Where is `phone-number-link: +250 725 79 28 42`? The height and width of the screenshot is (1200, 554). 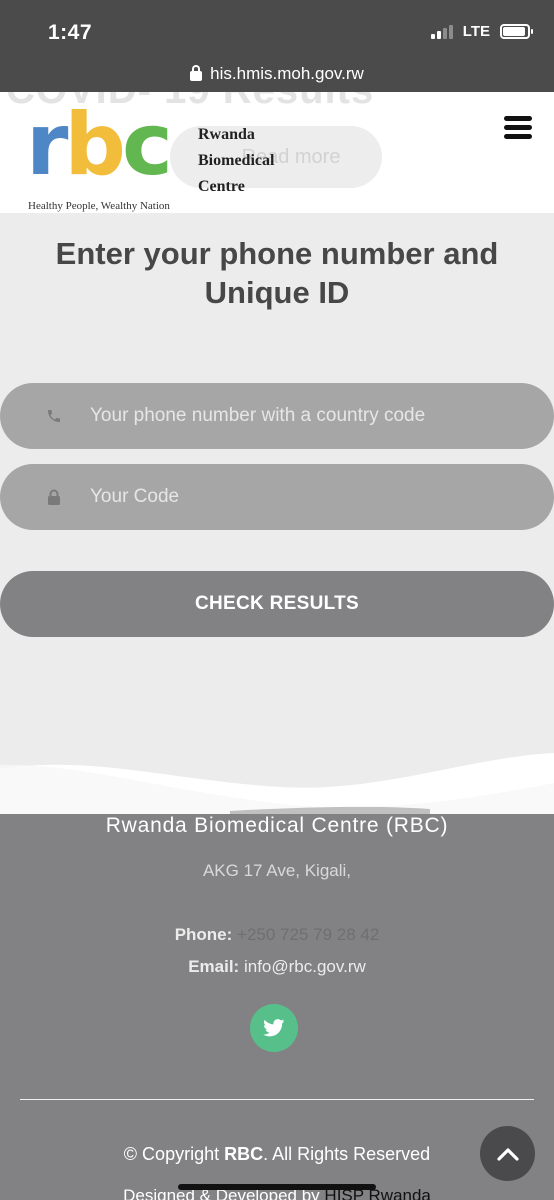
phone-number-link: +250 725 79 28 42 is located at coordinates (308, 934).